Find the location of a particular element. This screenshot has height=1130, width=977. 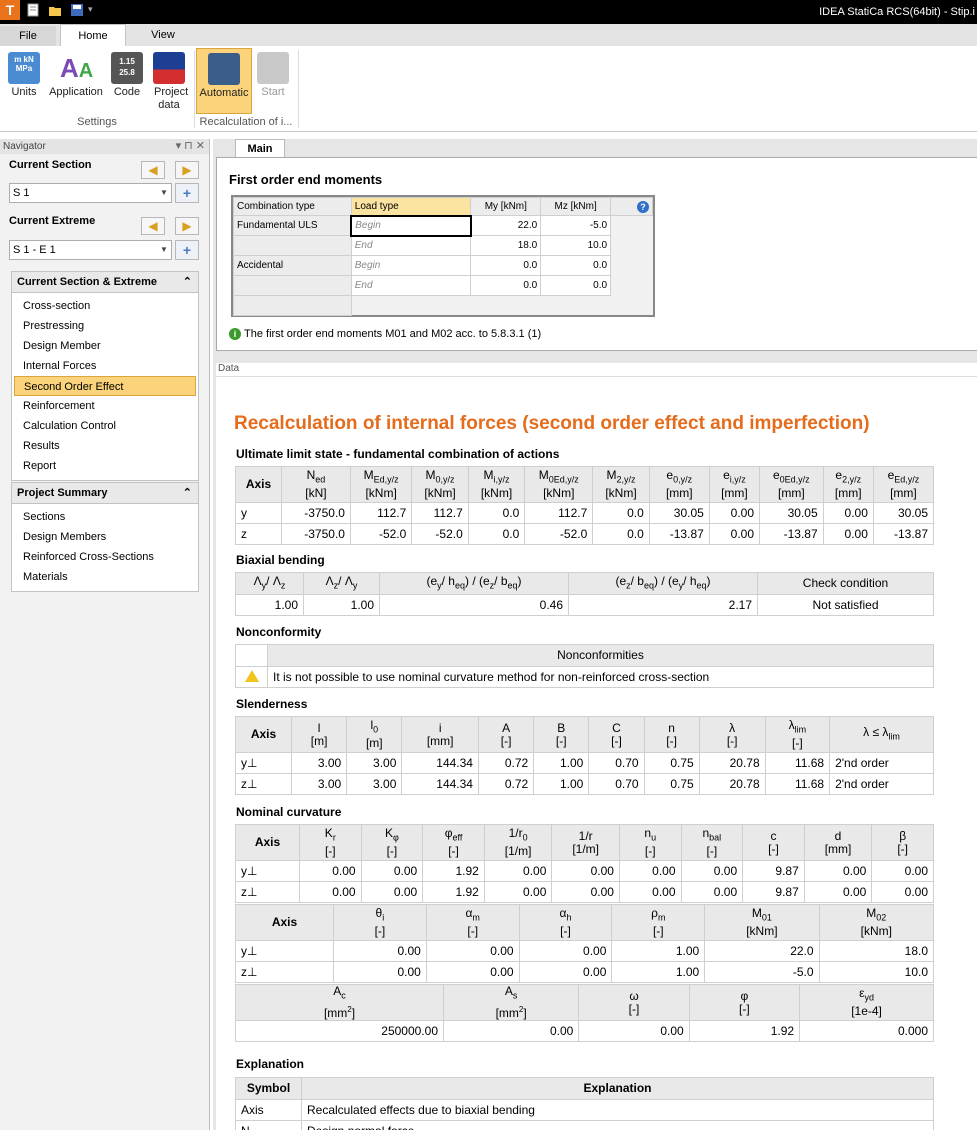

automatic-button: Automatic is located at coordinates (224, 81).